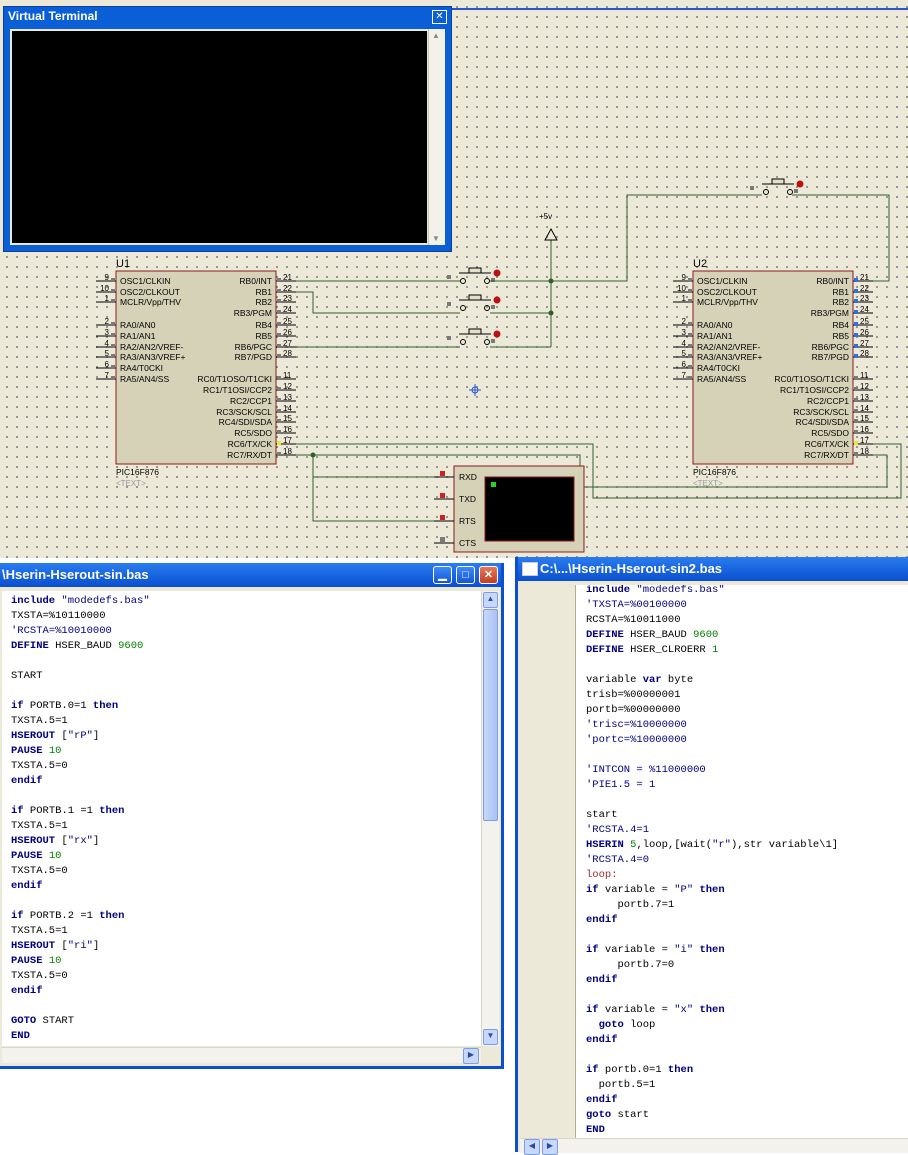 This screenshot has width=908, height=1155. Describe the element at coordinates (712, 950) in the screenshot. I see `code-token: then` at that location.